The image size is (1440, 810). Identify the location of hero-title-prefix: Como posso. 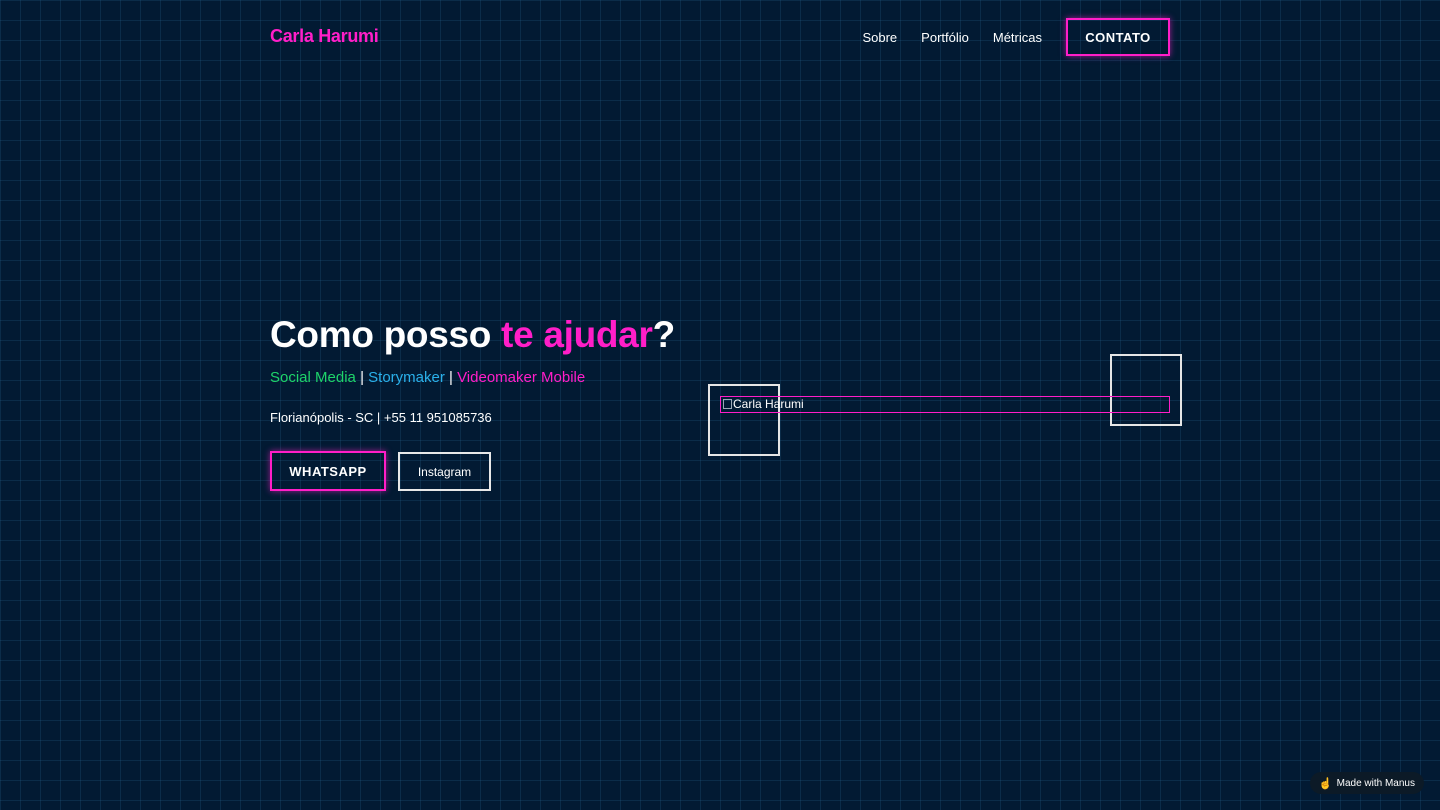
(386, 334).